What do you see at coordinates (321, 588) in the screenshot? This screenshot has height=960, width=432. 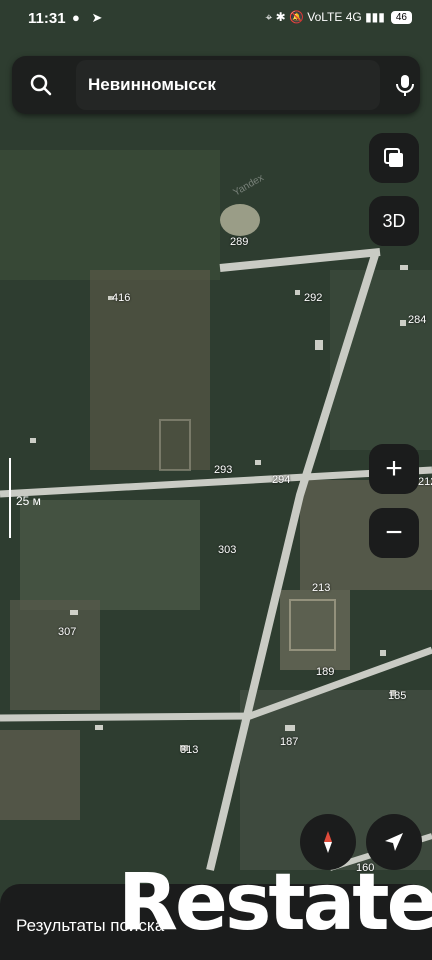 I see `house-number: 213` at bounding box center [321, 588].